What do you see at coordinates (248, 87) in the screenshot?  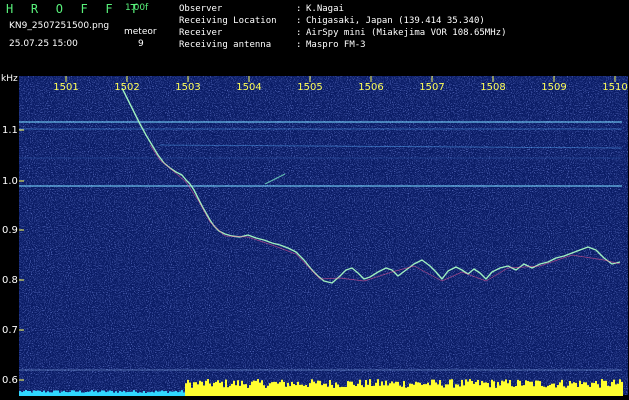 I see `x-tick-label: 1504` at bounding box center [248, 87].